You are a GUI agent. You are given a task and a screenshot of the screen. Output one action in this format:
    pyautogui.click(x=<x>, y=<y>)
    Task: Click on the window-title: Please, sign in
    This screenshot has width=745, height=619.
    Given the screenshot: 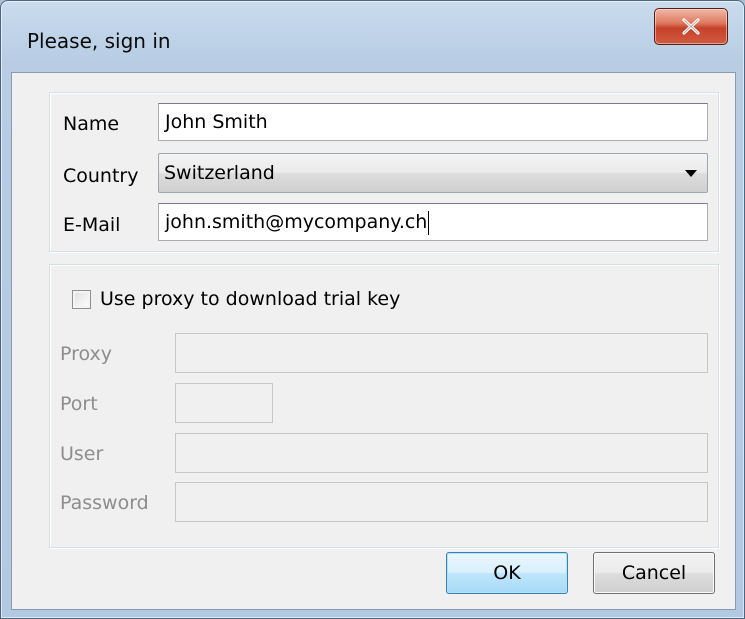 What is the action you would take?
    pyautogui.click(x=99, y=41)
    